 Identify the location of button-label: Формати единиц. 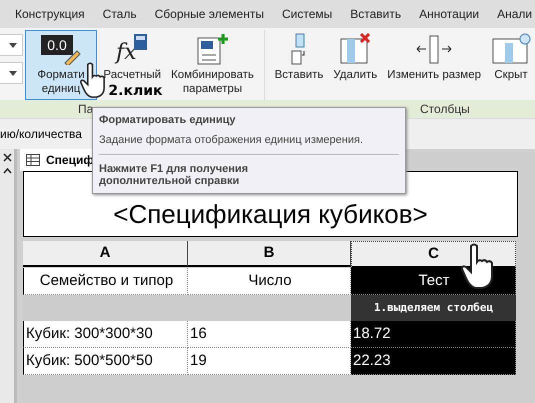
(61, 82).